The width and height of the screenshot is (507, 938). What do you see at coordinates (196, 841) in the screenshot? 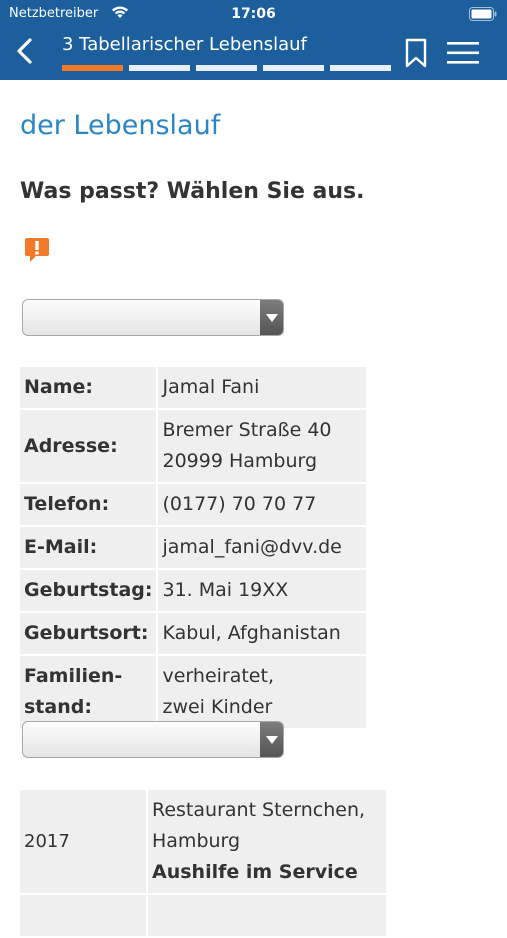
I see `experience-place: Hamburg` at bounding box center [196, 841].